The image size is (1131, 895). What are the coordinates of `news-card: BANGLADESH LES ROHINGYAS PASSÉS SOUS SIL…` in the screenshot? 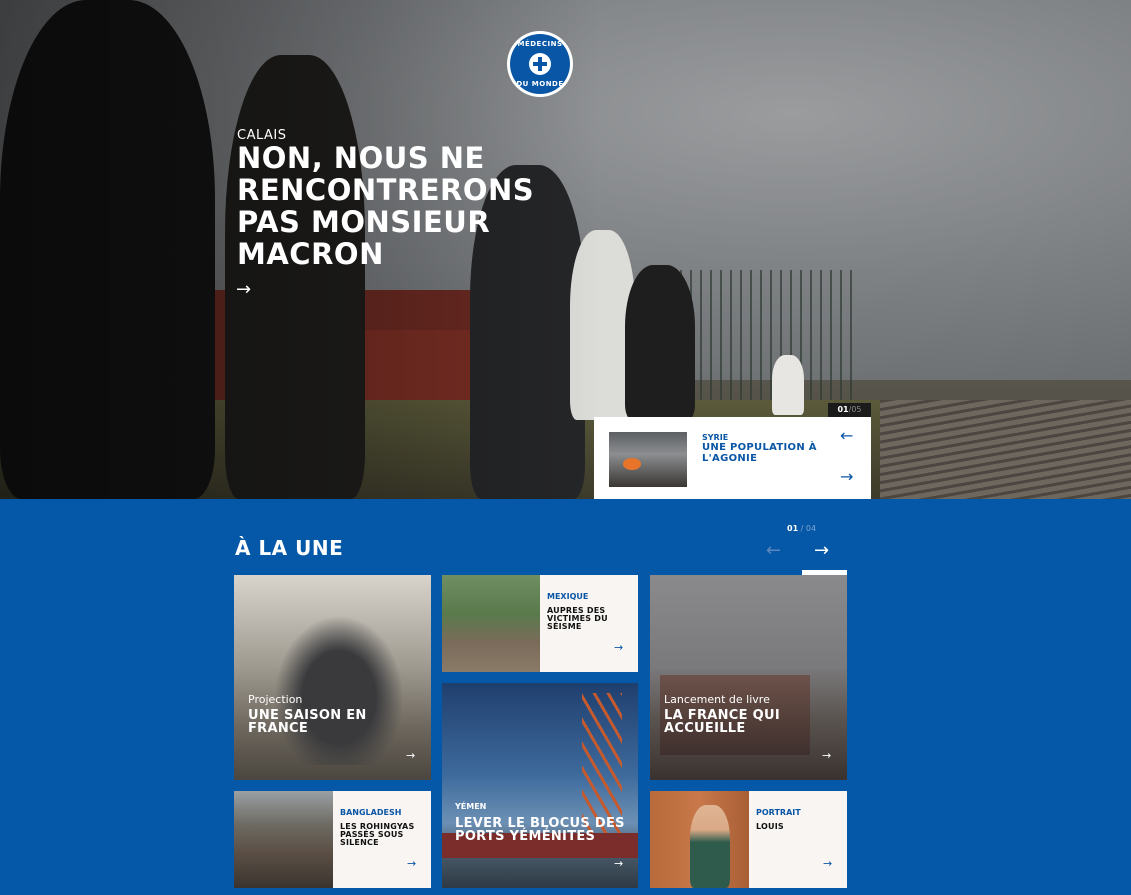 It's located at (332, 839).